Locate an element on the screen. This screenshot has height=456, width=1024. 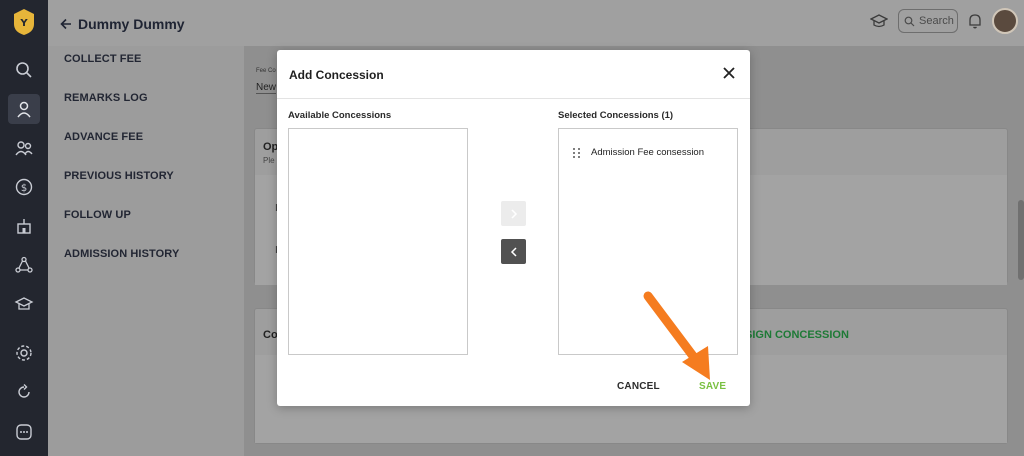
available-concessions-label: Available Concessions is located at coordinates (340, 115).